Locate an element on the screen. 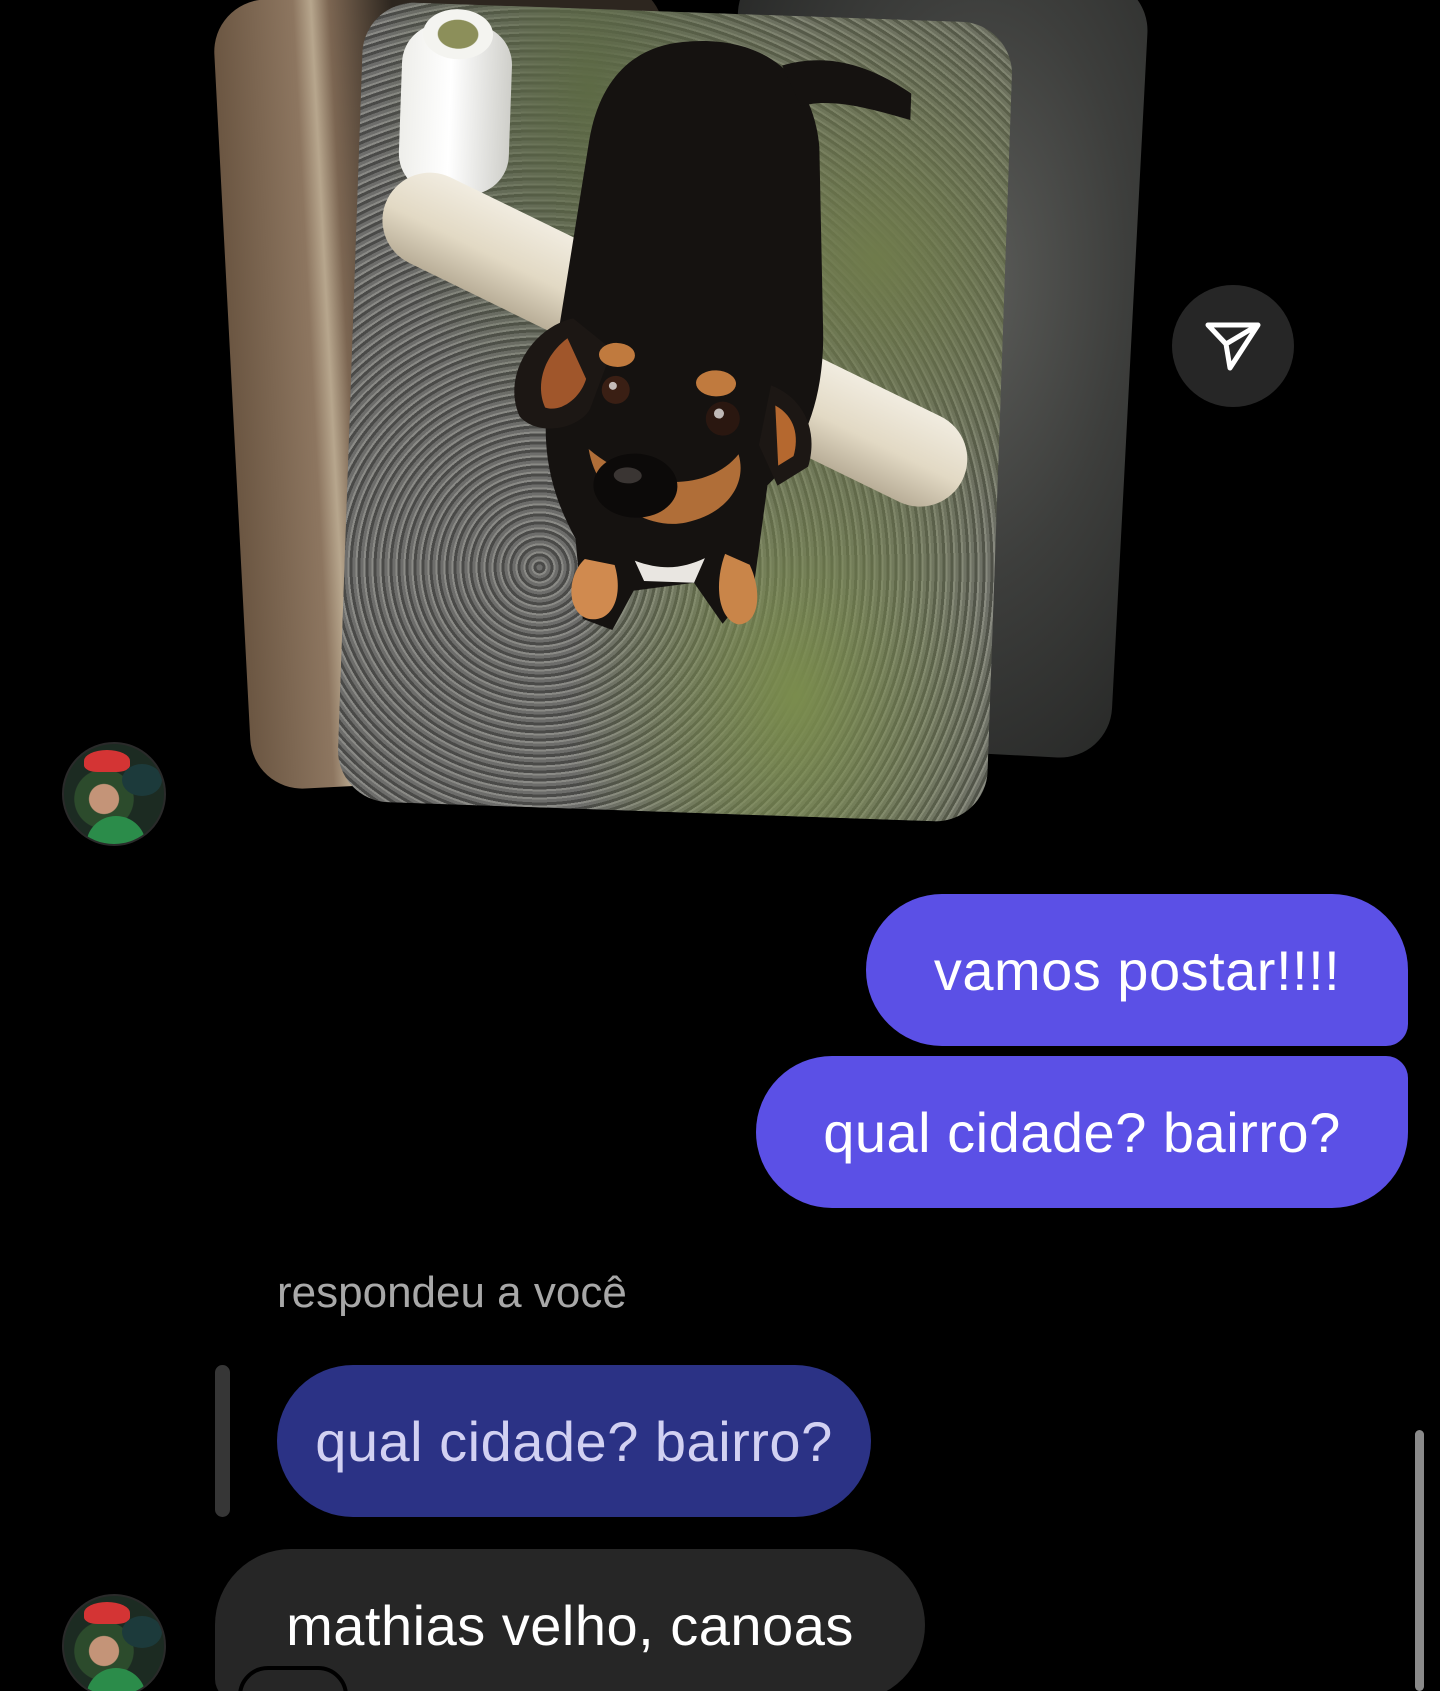  scrollbar is located at coordinates (1419, 1560).